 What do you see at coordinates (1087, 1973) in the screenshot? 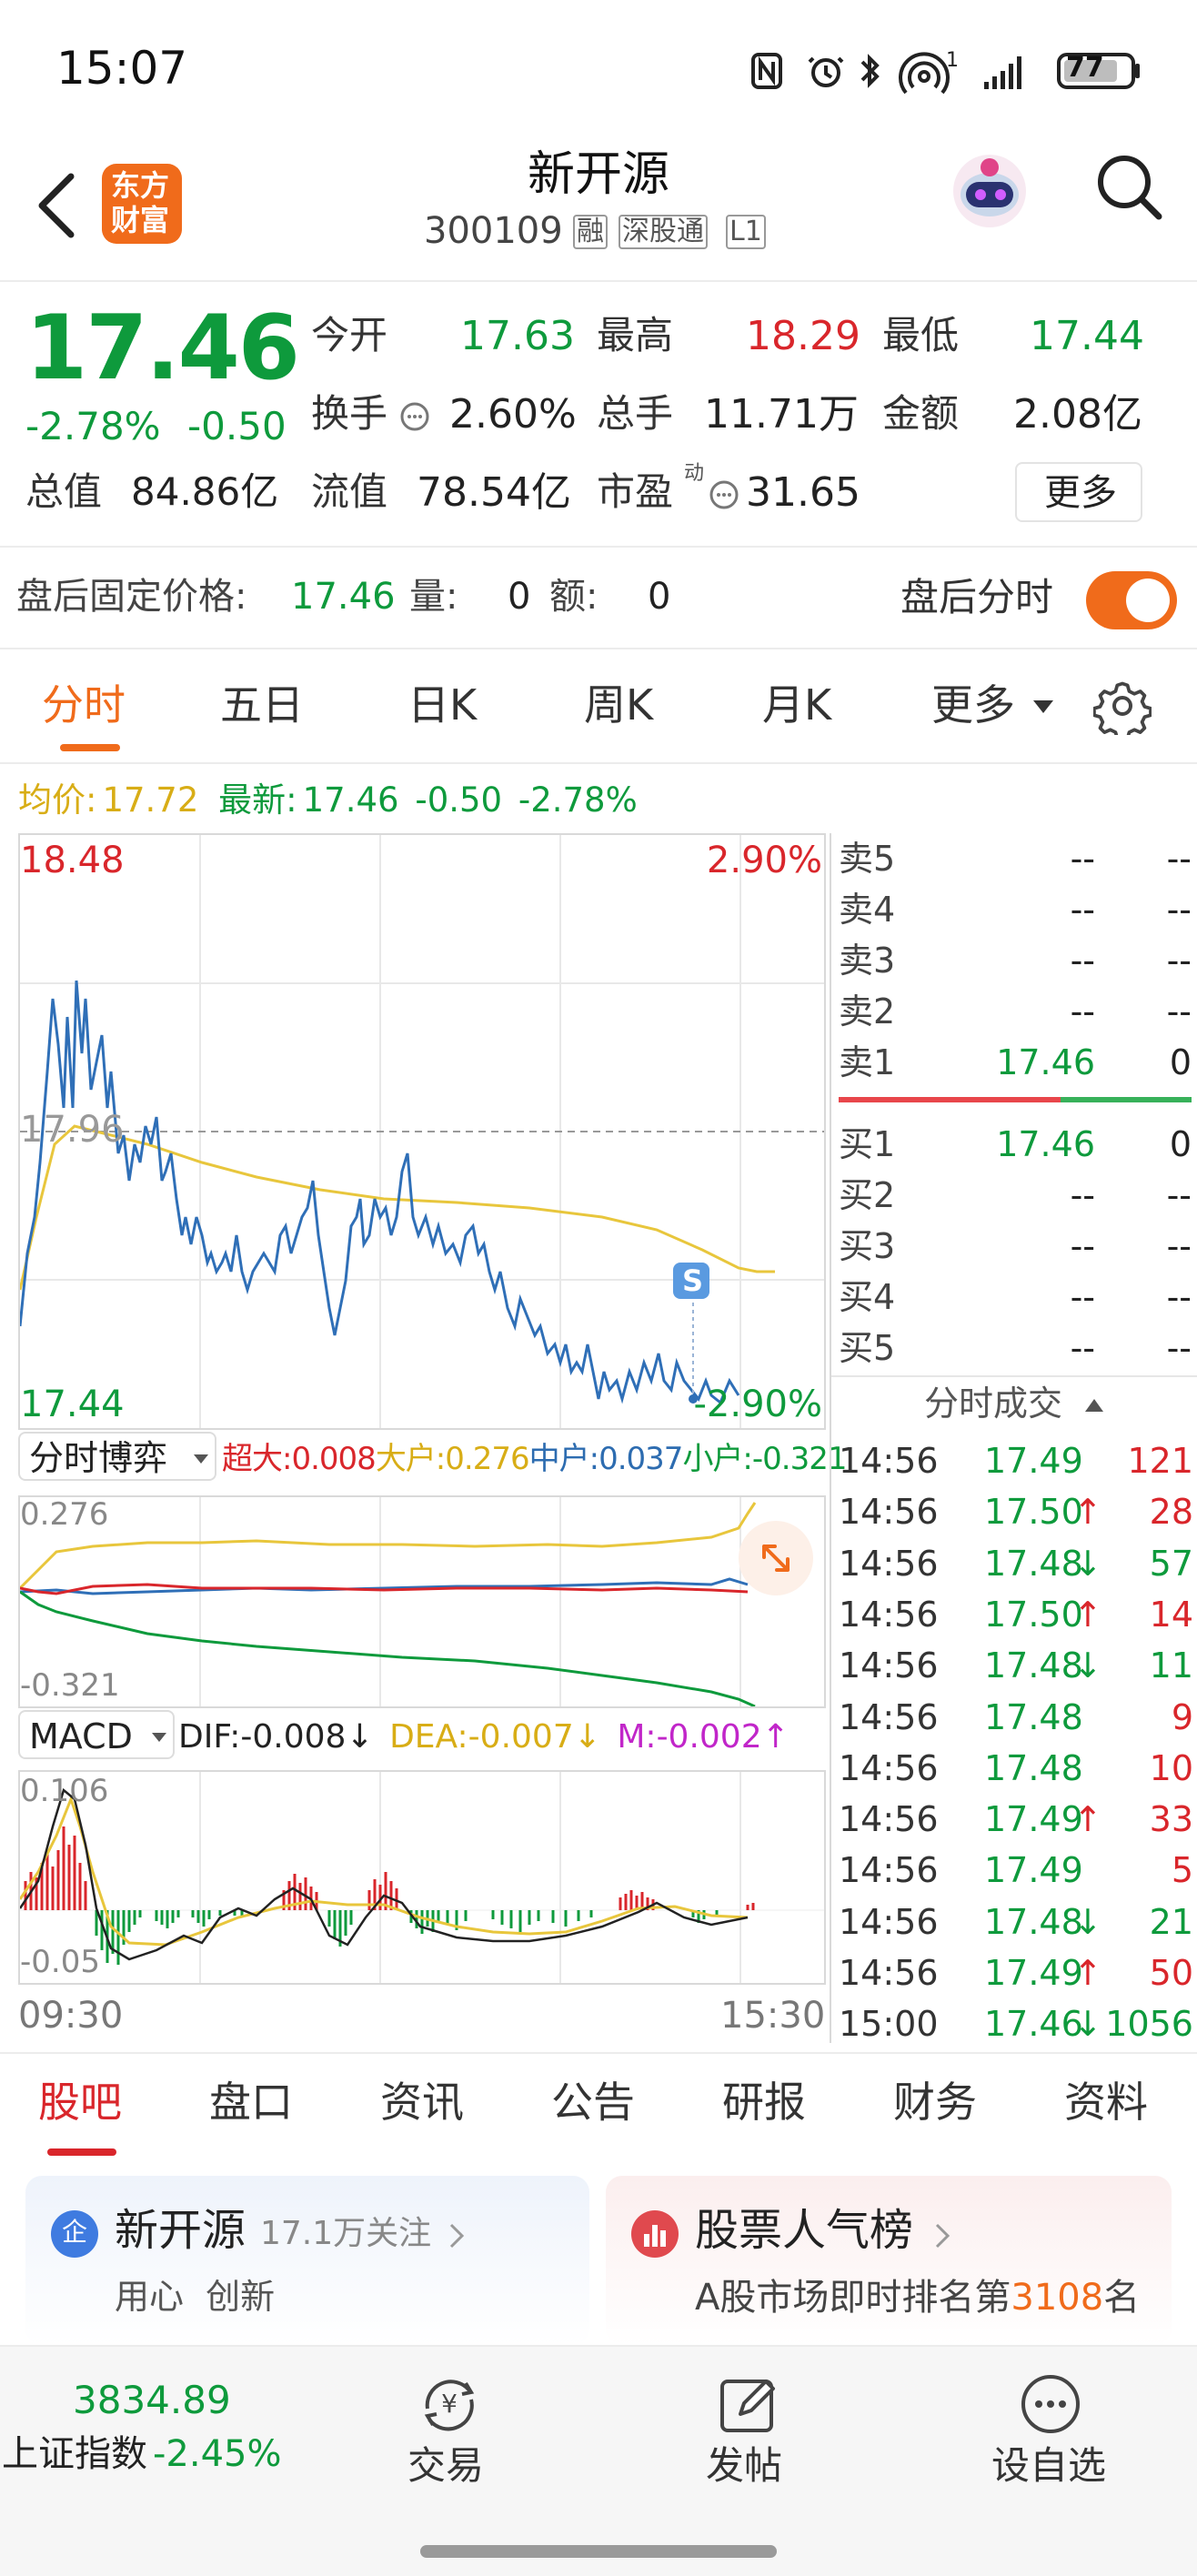
I see `trade-direction-arrow: ↑` at bounding box center [1087, 1973].